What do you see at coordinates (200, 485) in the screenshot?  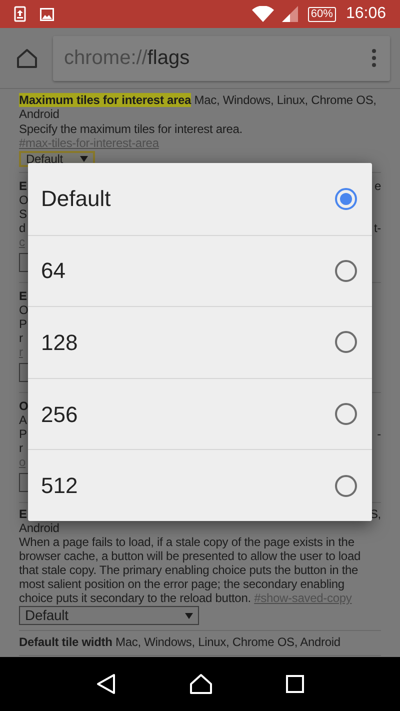 I see `option-item: 512` at bounding box center [200, 485].